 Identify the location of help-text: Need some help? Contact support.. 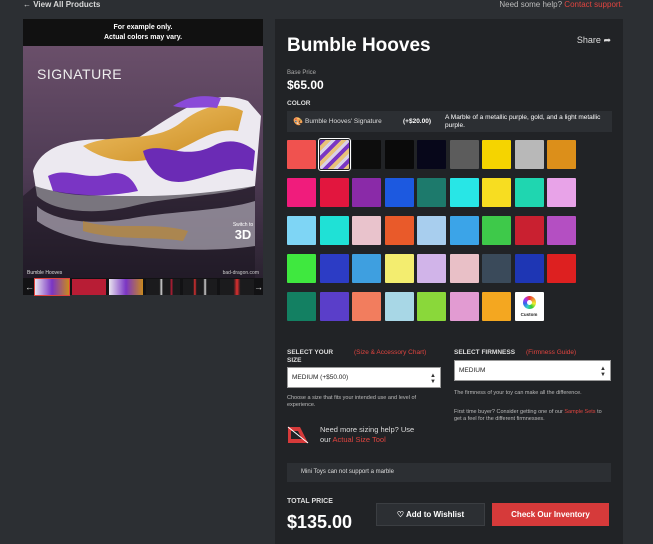
(561, 4).